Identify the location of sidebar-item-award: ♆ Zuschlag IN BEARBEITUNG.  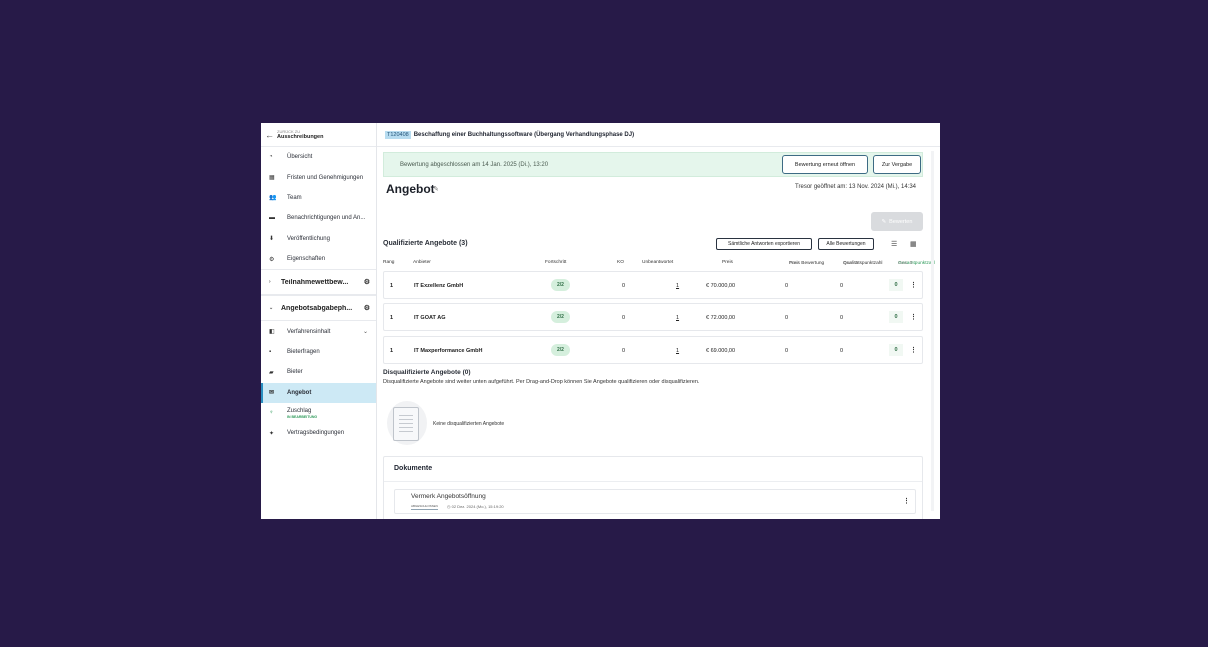
(318, 413).